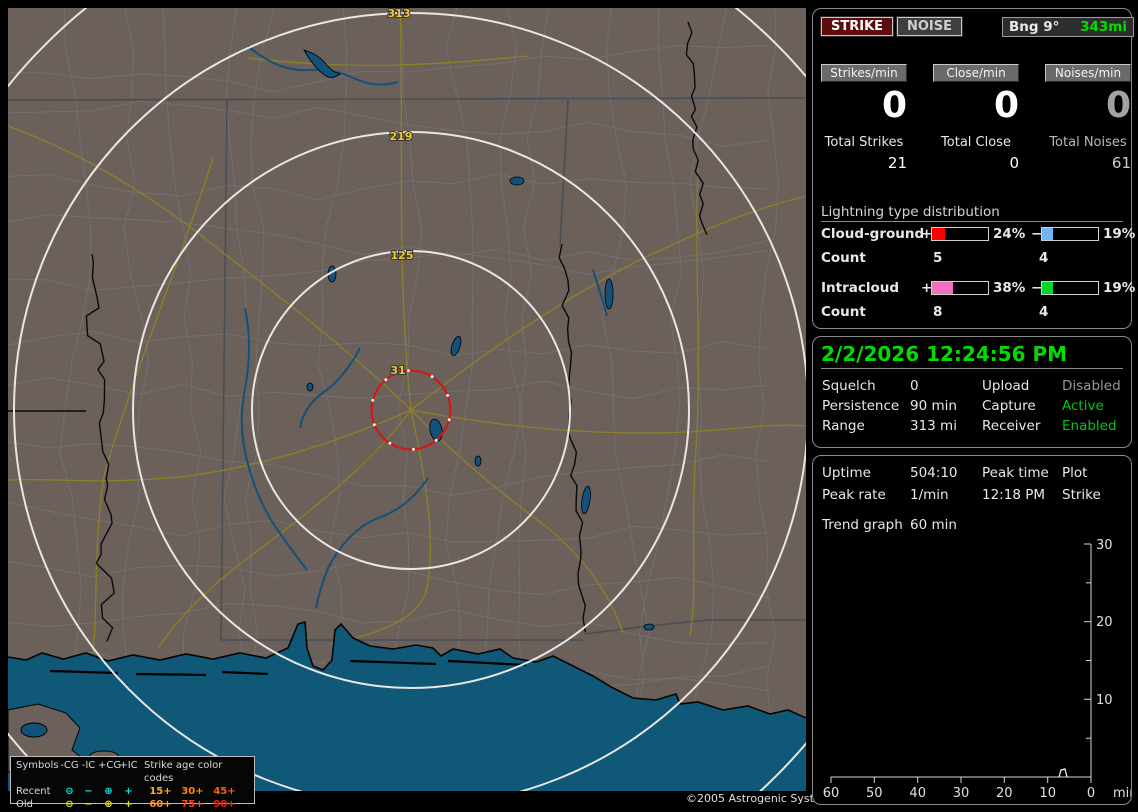  I want to click on bearing-display: Bng 9° 343mi, so click(1068, 27).